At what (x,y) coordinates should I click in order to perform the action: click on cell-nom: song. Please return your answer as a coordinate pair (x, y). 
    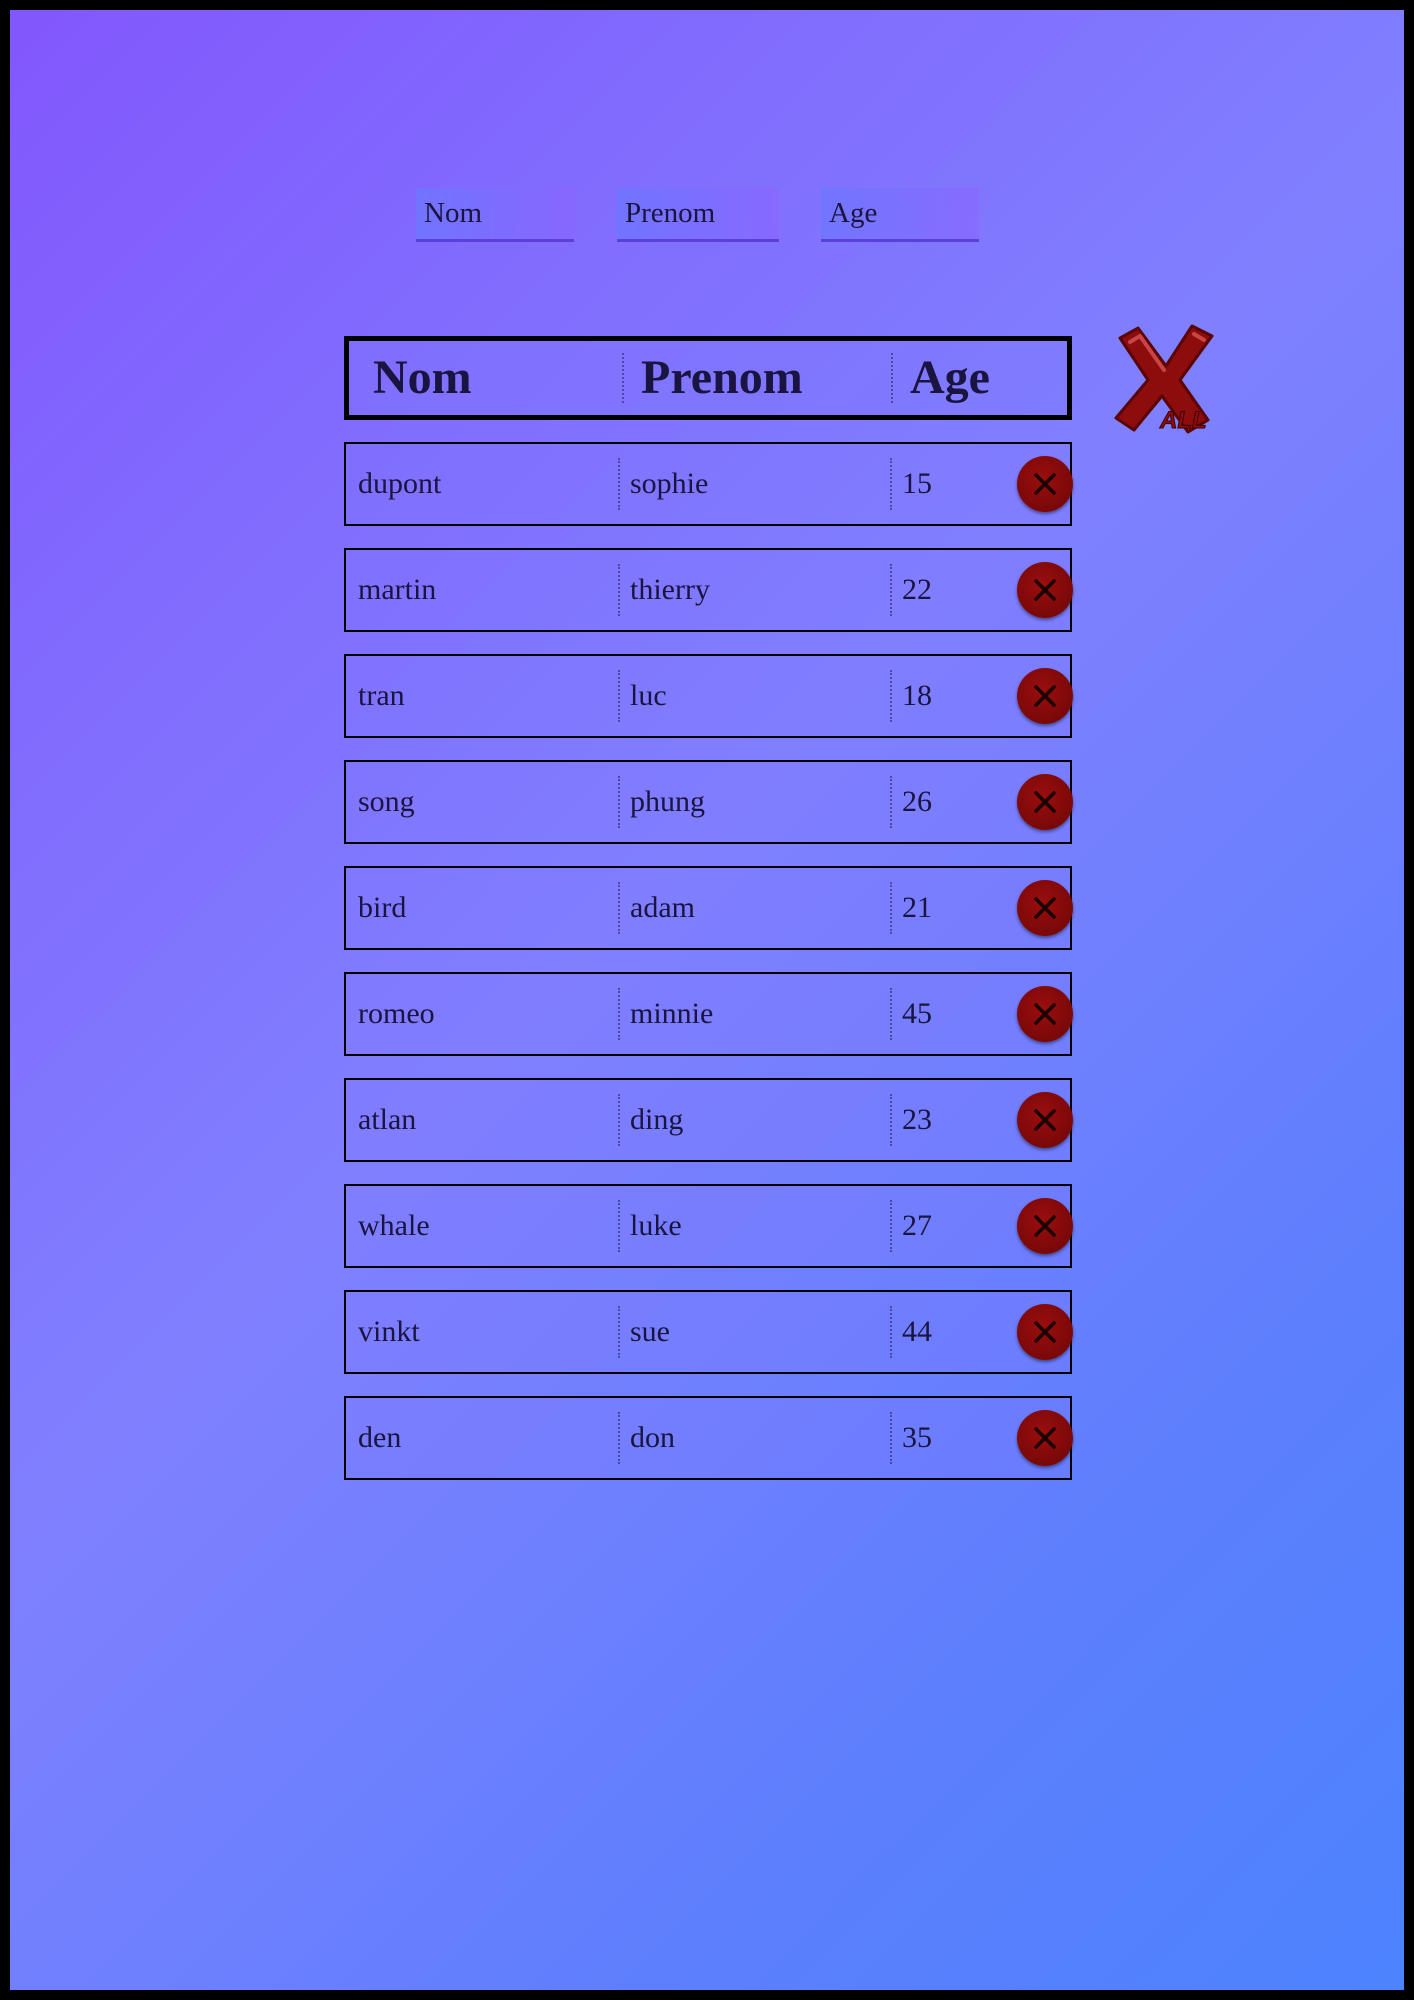
    Looking at the image, I should click on (386, 801).